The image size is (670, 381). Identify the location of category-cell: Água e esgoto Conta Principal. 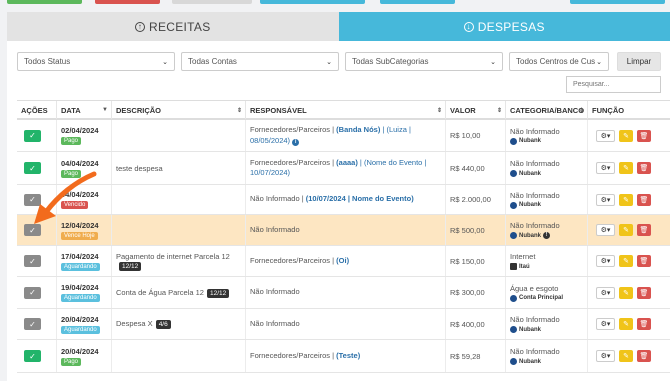
(547, 292).